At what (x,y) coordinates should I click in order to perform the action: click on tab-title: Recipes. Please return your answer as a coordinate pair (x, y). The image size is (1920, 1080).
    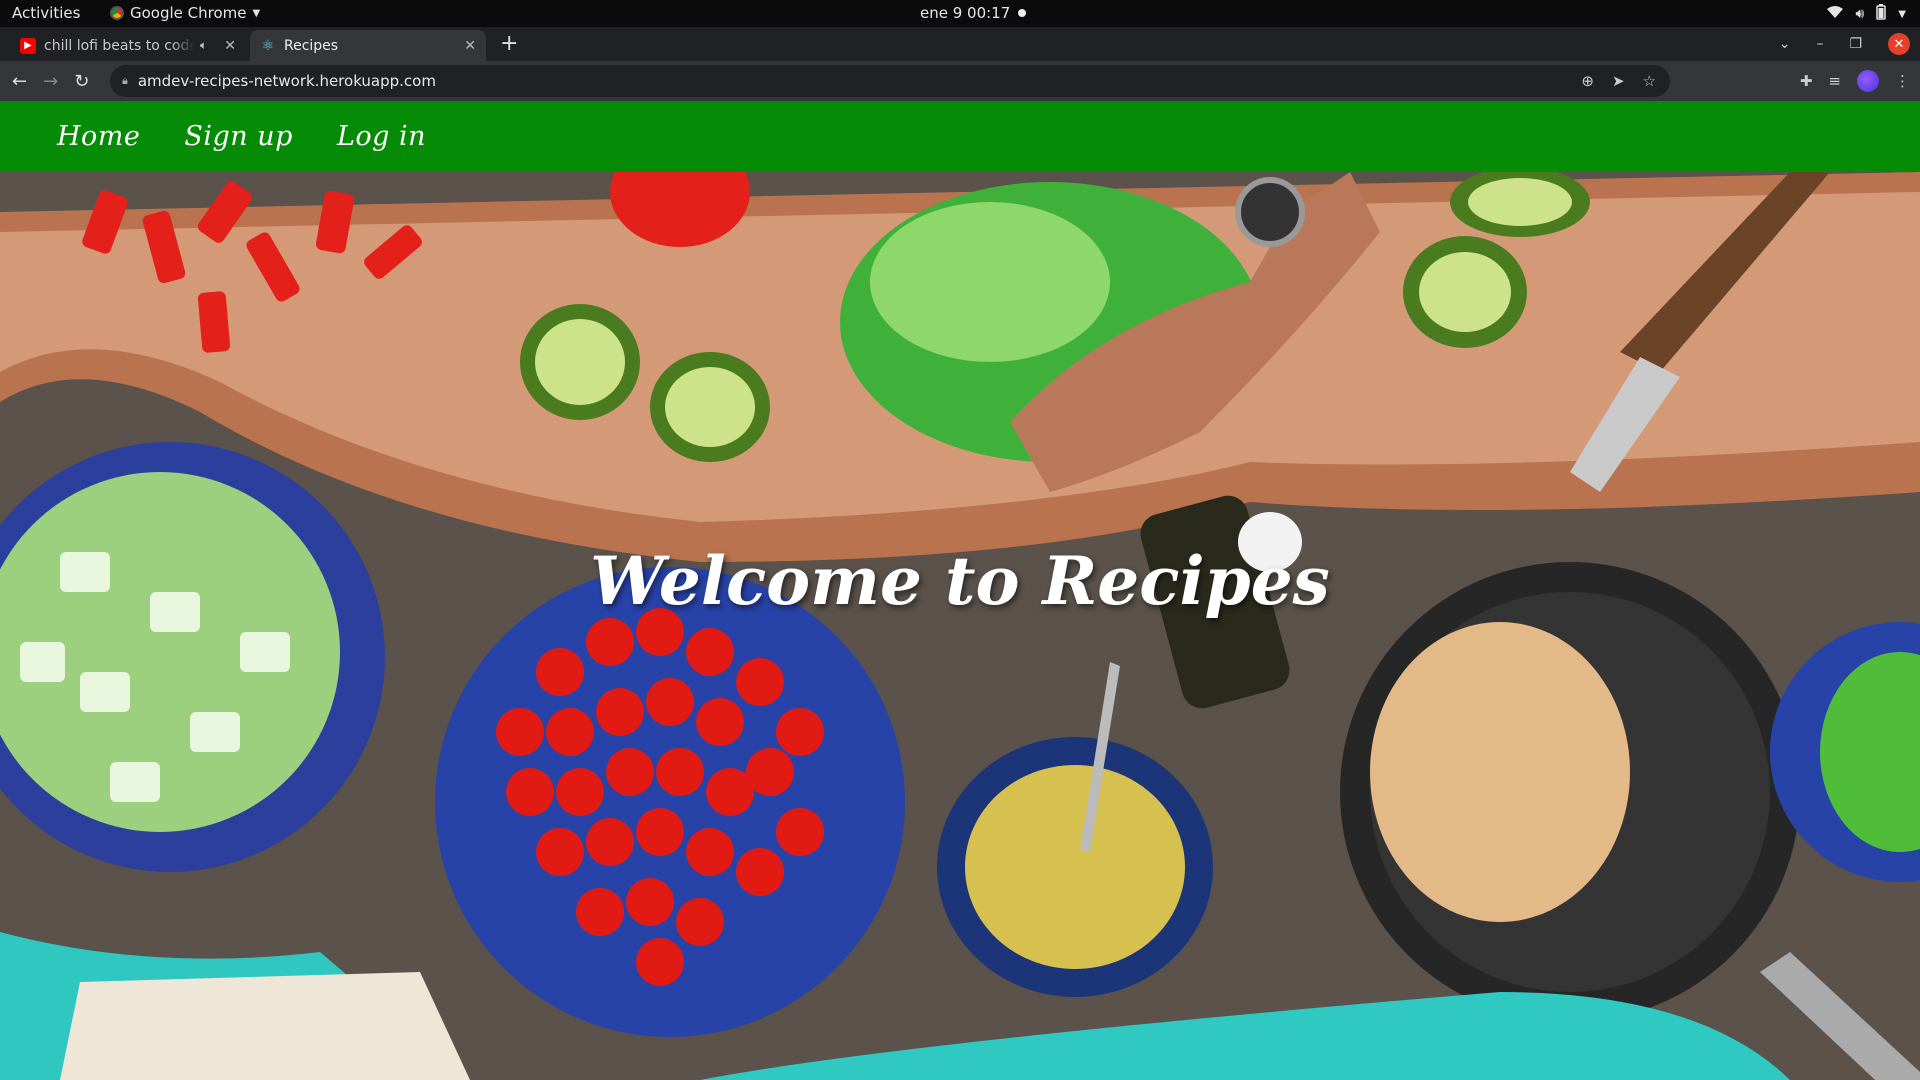
    Looking at the image, I should click on (311, 45).